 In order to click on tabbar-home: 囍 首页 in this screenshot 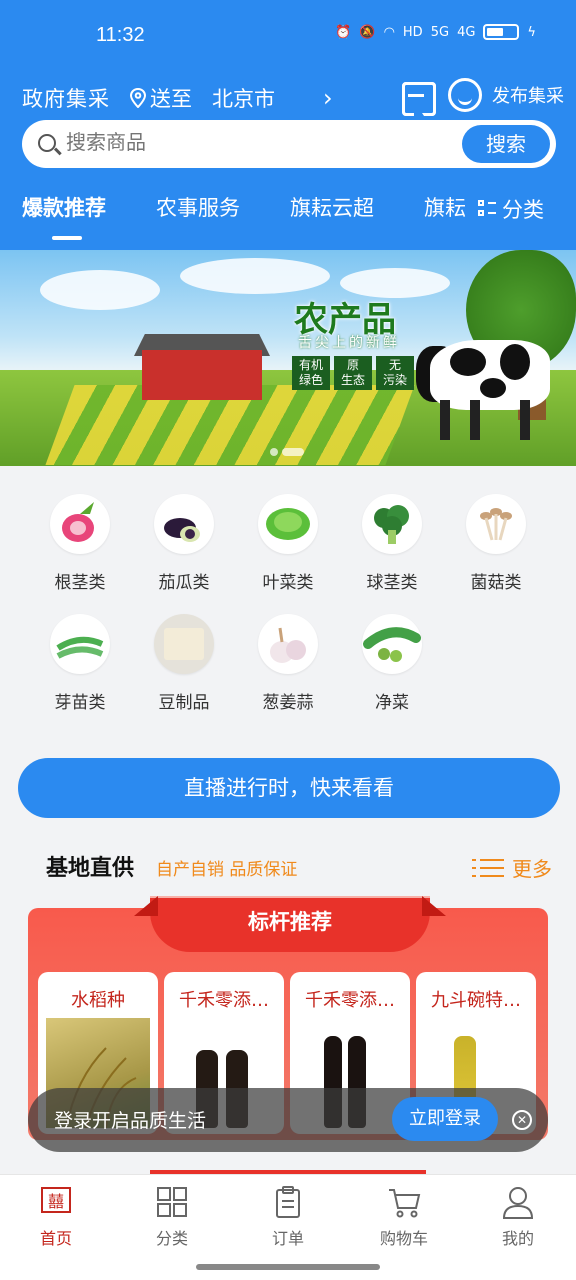, I will do `click(56, 1217)`.